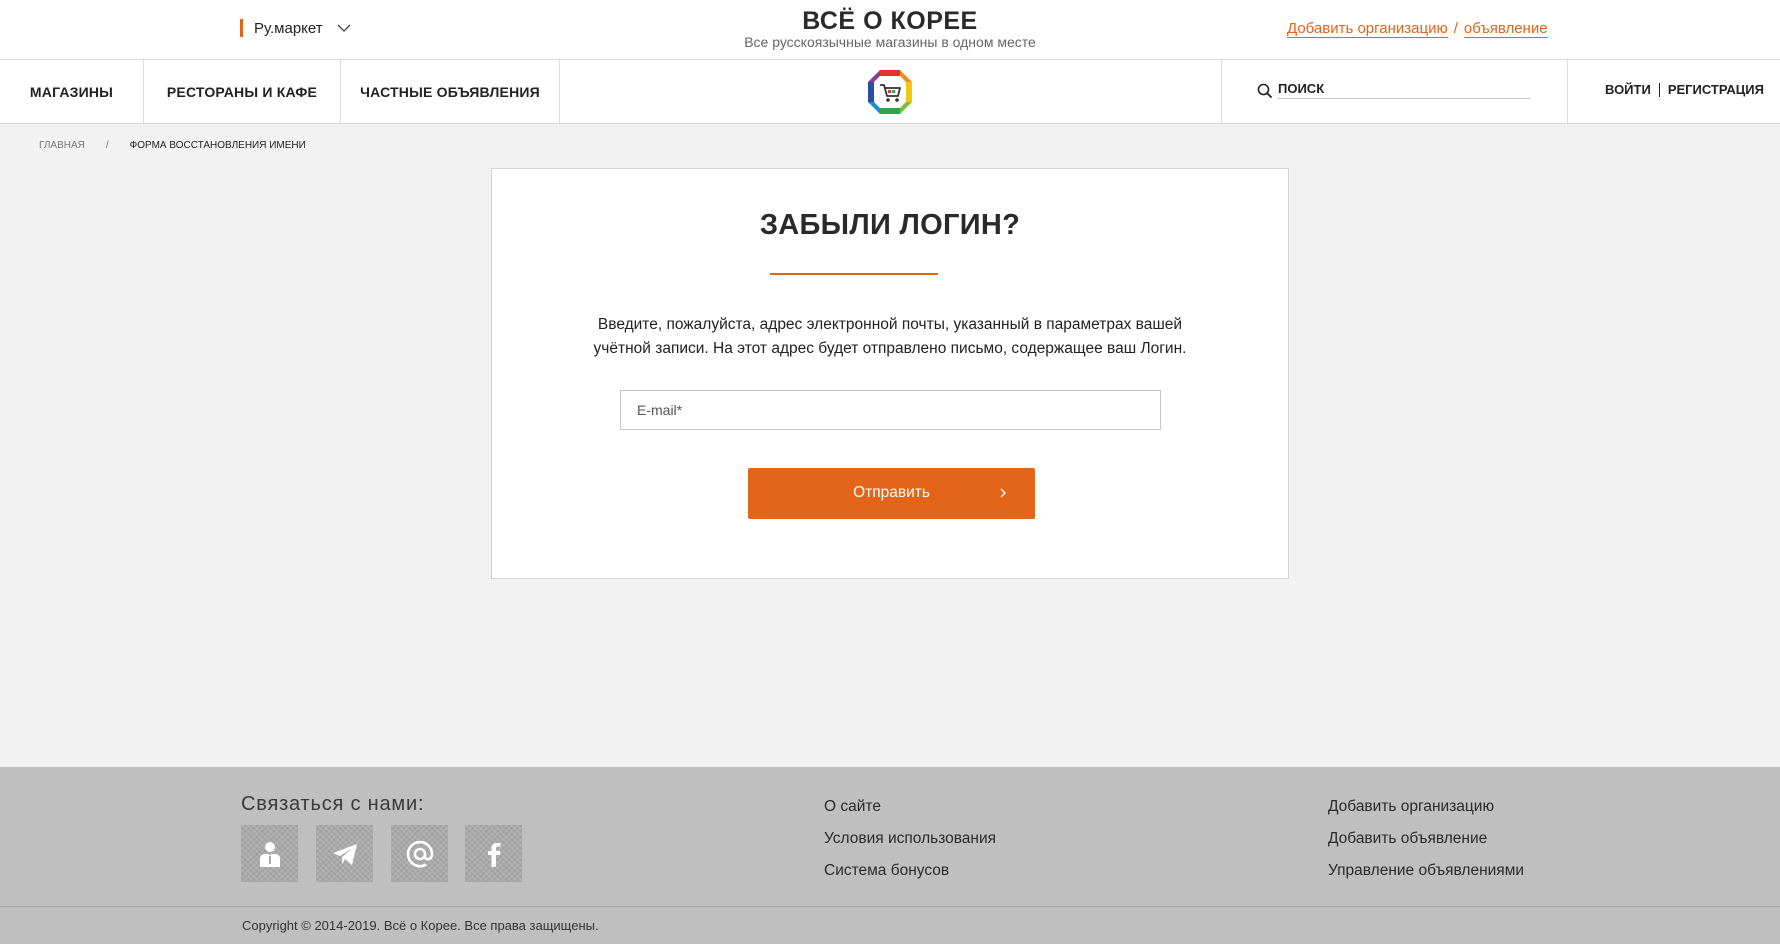 Image resolution: width=1780 pixels, height=944 pixels. I want to click on footer-link-terms: Условия использования, so click(910, 838).